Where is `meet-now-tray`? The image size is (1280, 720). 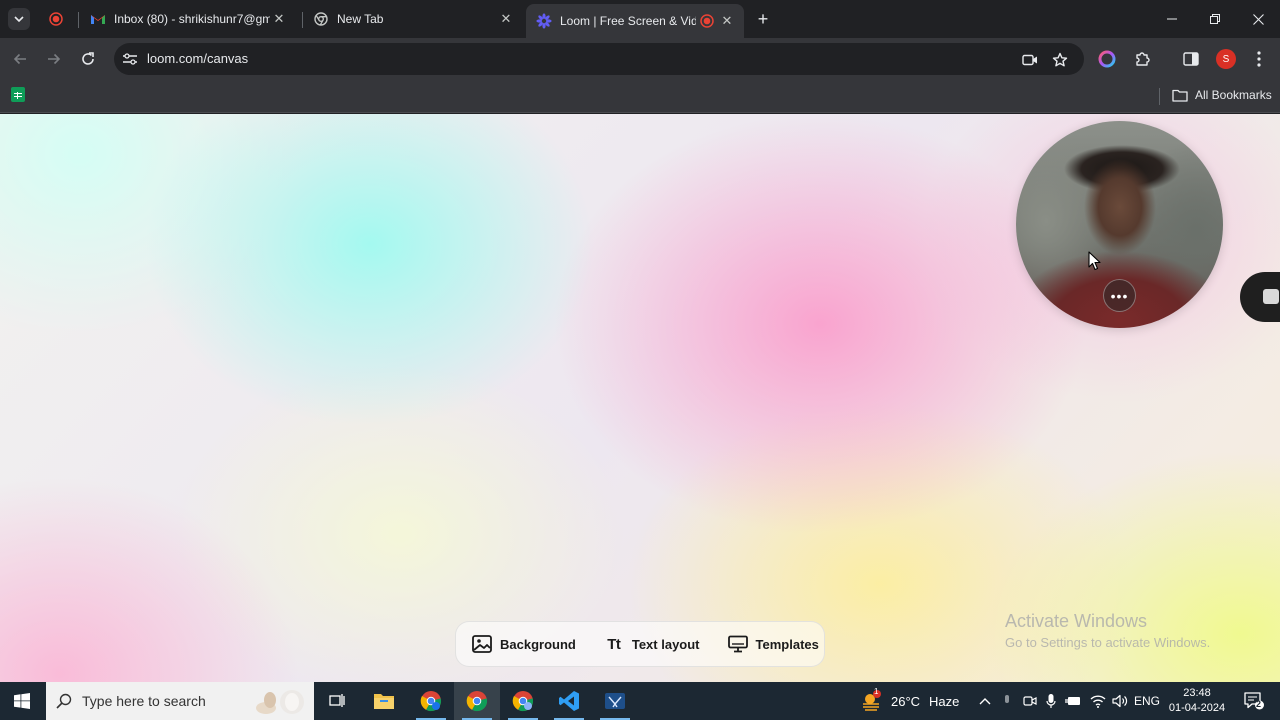 meet-now-tray is located at coordinates (1030, 701).